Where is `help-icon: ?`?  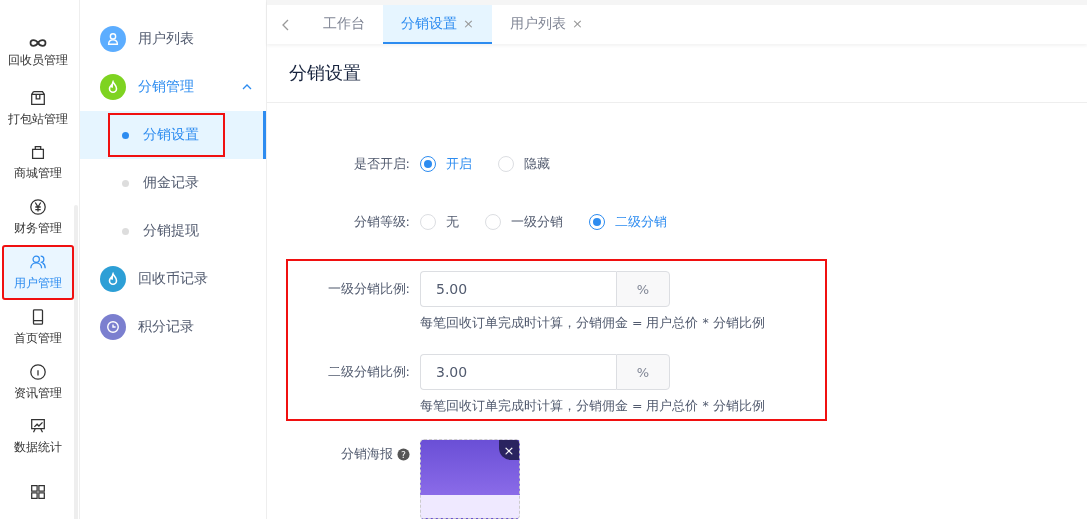
help-icon: ? is located at coordinates (403, 454).